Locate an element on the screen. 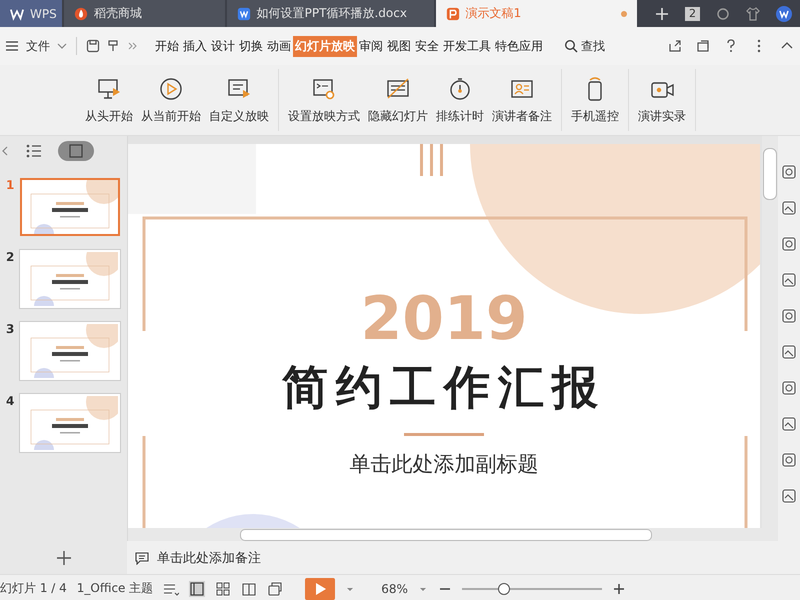 Image resolution: width=800 pixels, height=600 pixels. ribbon-button: 演讲实录 is located at coordinates (662, 100).